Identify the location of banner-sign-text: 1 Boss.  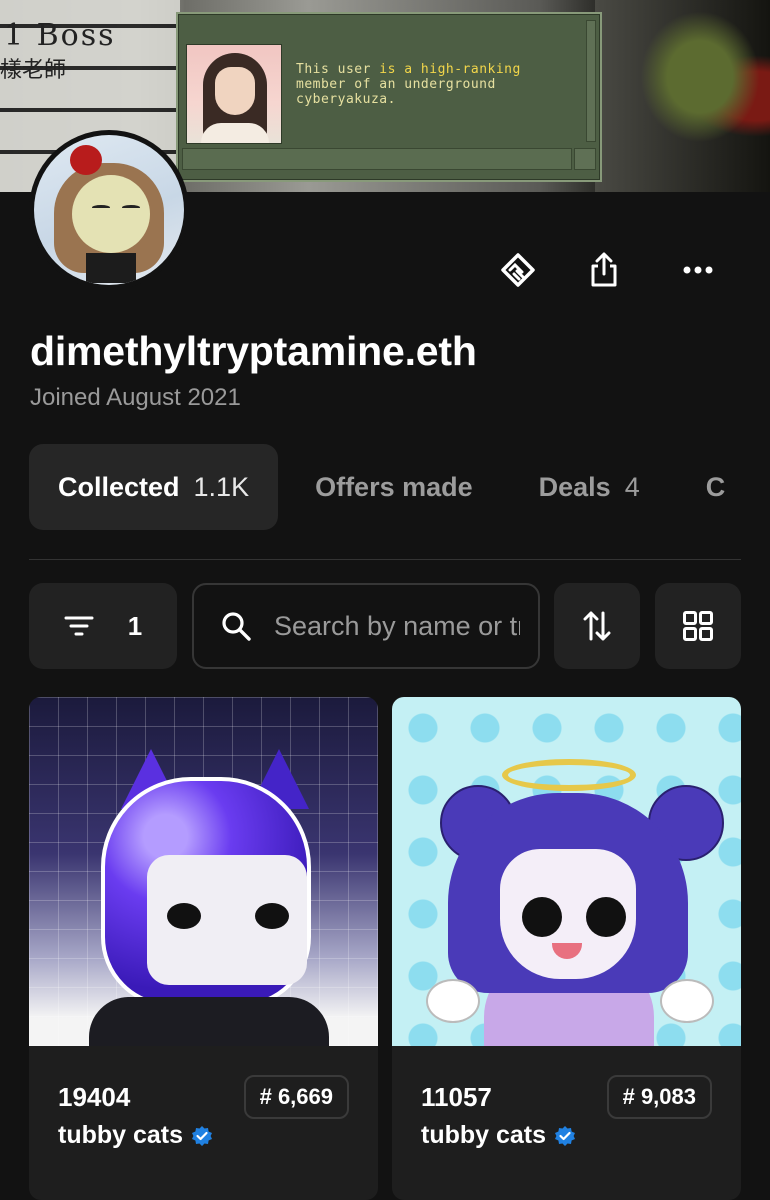
(60, 35).